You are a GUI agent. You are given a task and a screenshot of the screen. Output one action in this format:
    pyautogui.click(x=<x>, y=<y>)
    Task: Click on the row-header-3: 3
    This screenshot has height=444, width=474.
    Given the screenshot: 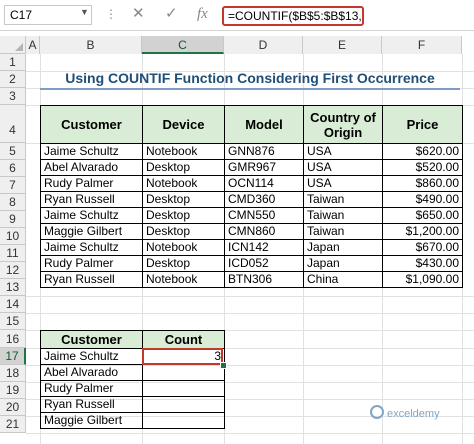 What is the action you would take?
    pyautogui.click(x=13, y=96)
    